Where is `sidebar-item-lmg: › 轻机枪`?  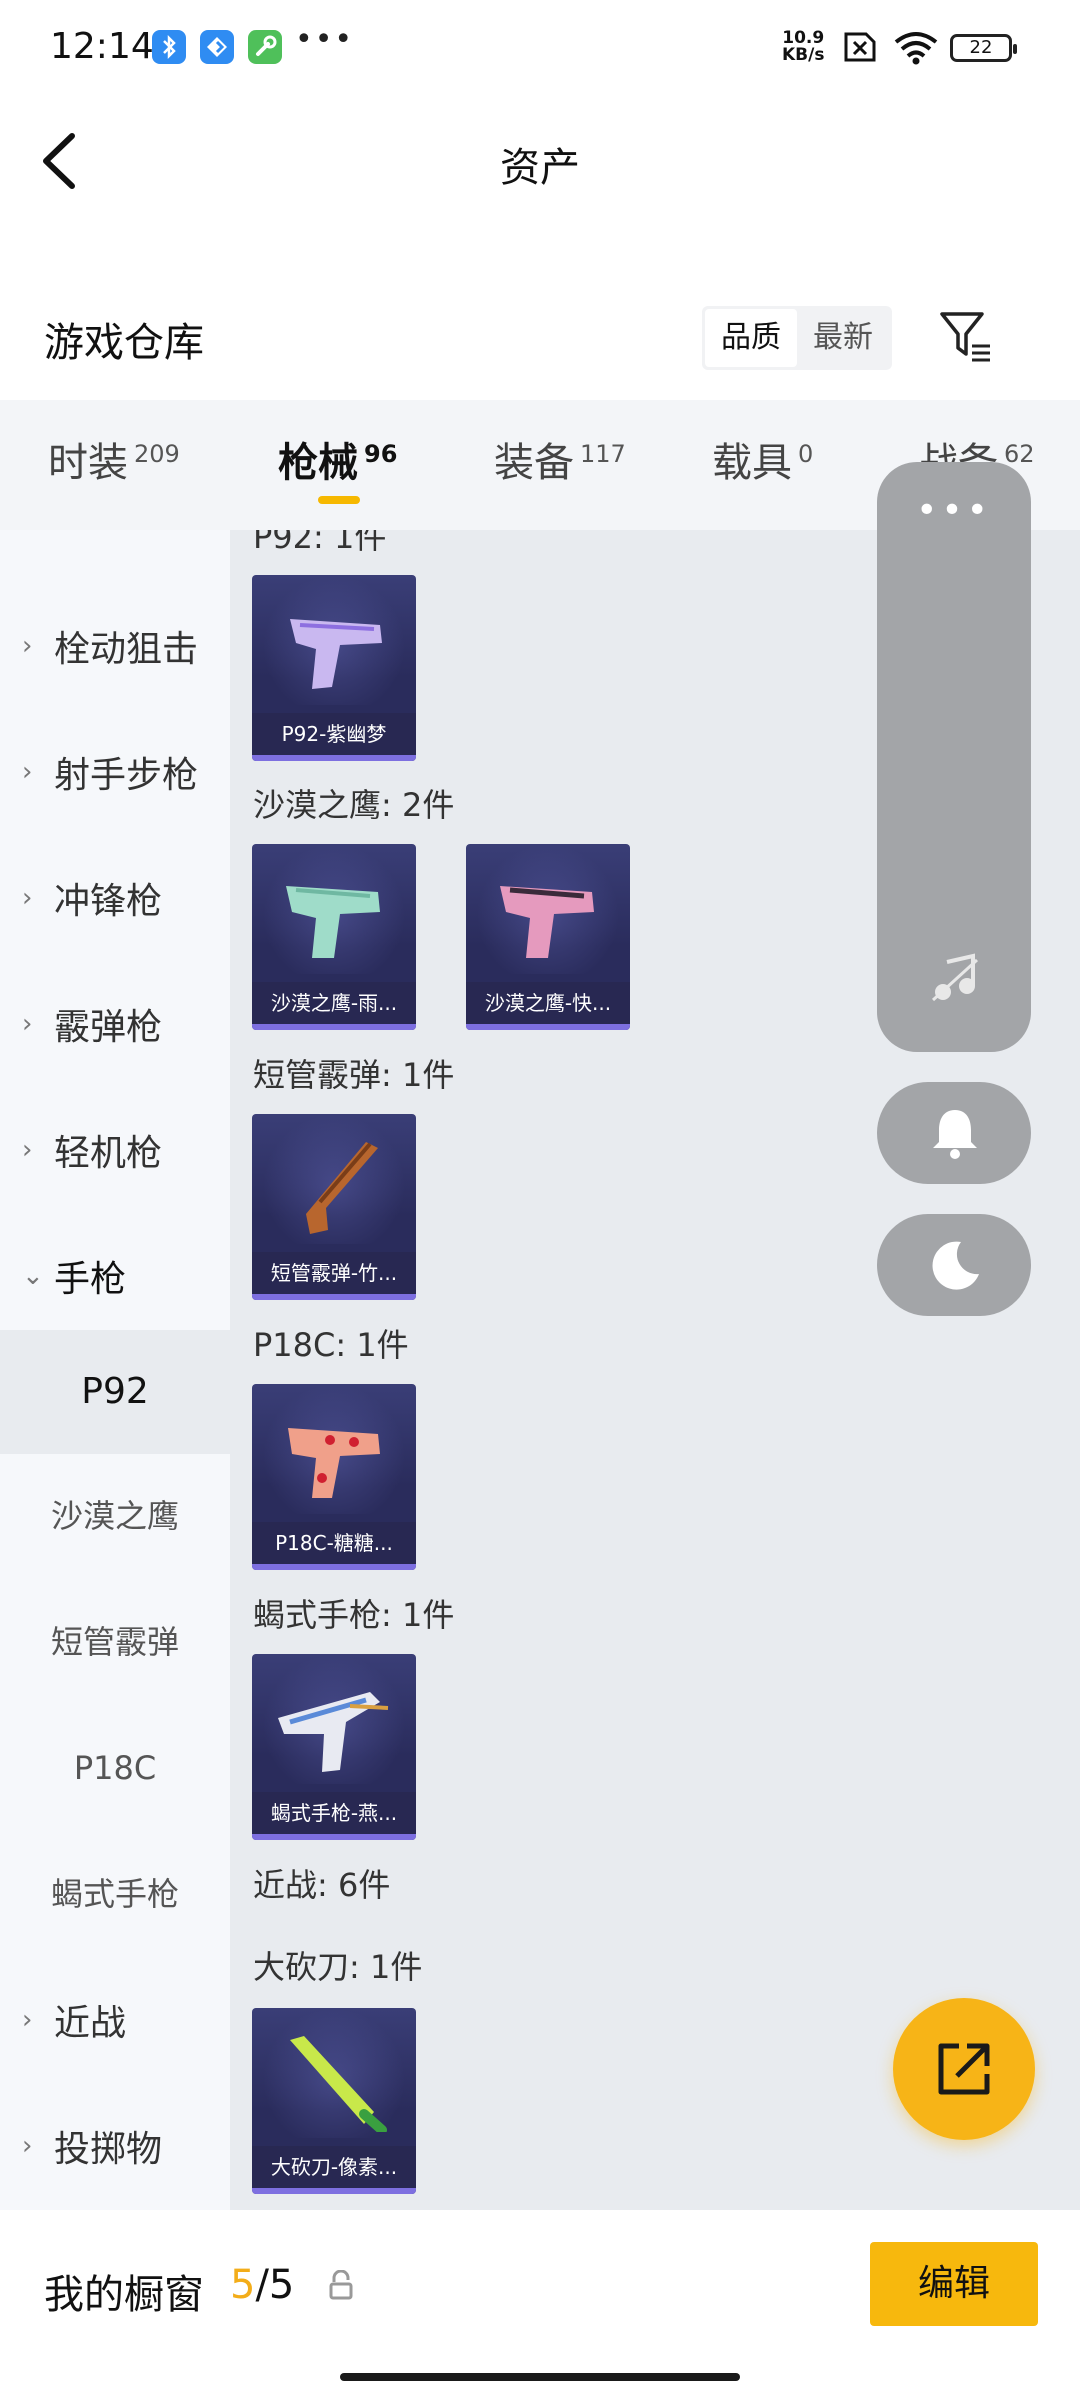
sidebar-item-lmg: › 轻机枪 is located at coordinates (115, 1150).